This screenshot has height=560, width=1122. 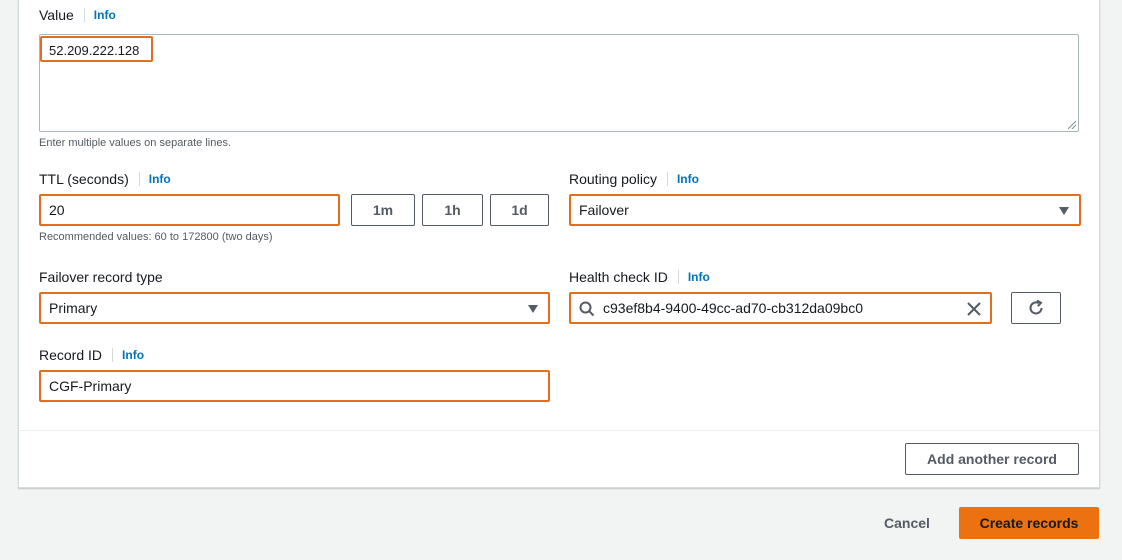 What do you see at coordinates (294, 386) in the screenshot?
I see `record-id-input: CGF-Primary` at bounding box center [294, 386].